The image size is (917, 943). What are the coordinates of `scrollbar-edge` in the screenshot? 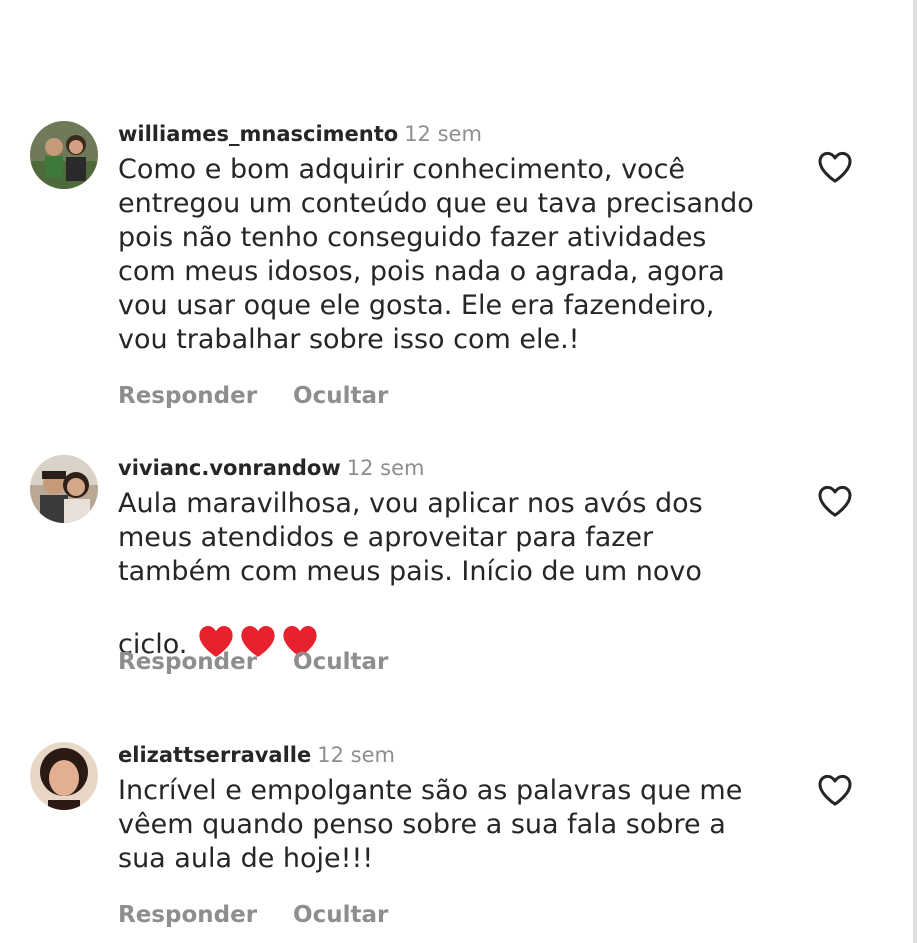 It's located at (915, 471).